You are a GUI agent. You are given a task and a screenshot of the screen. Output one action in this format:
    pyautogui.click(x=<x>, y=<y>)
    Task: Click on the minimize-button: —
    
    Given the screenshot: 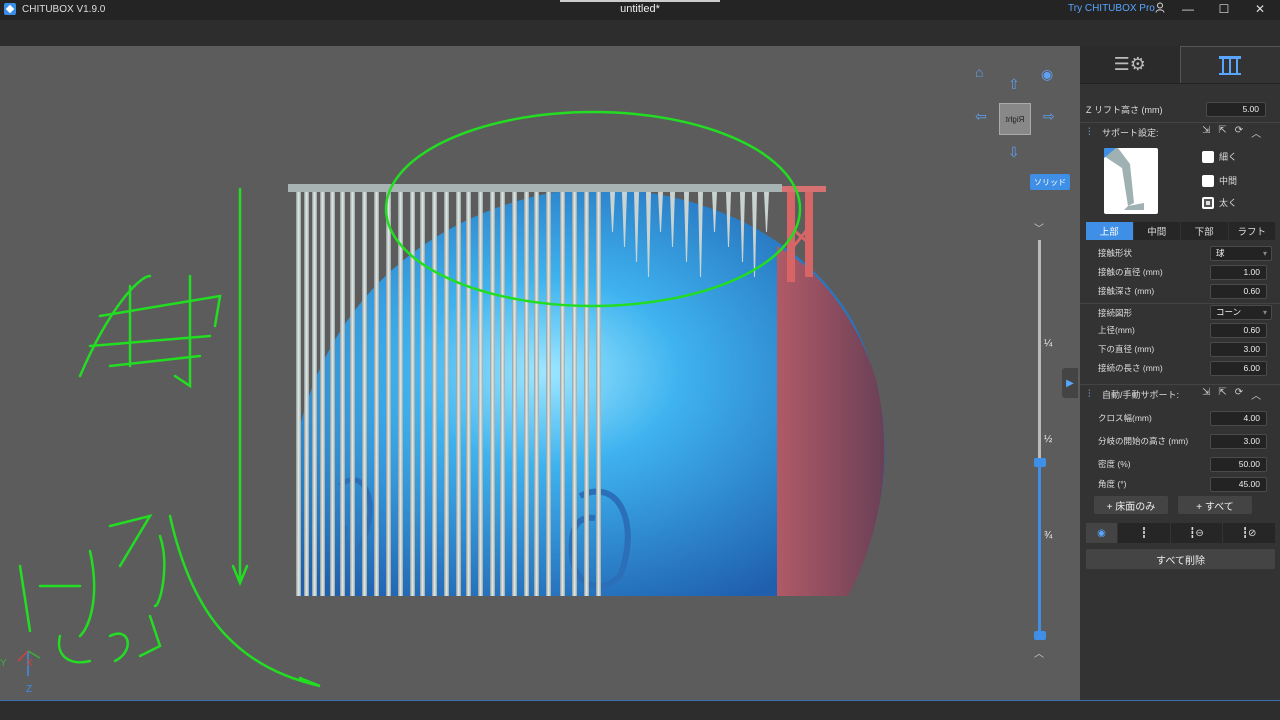 What is the action you would take?
    pyautogui.click(x=1188, y=9)
    